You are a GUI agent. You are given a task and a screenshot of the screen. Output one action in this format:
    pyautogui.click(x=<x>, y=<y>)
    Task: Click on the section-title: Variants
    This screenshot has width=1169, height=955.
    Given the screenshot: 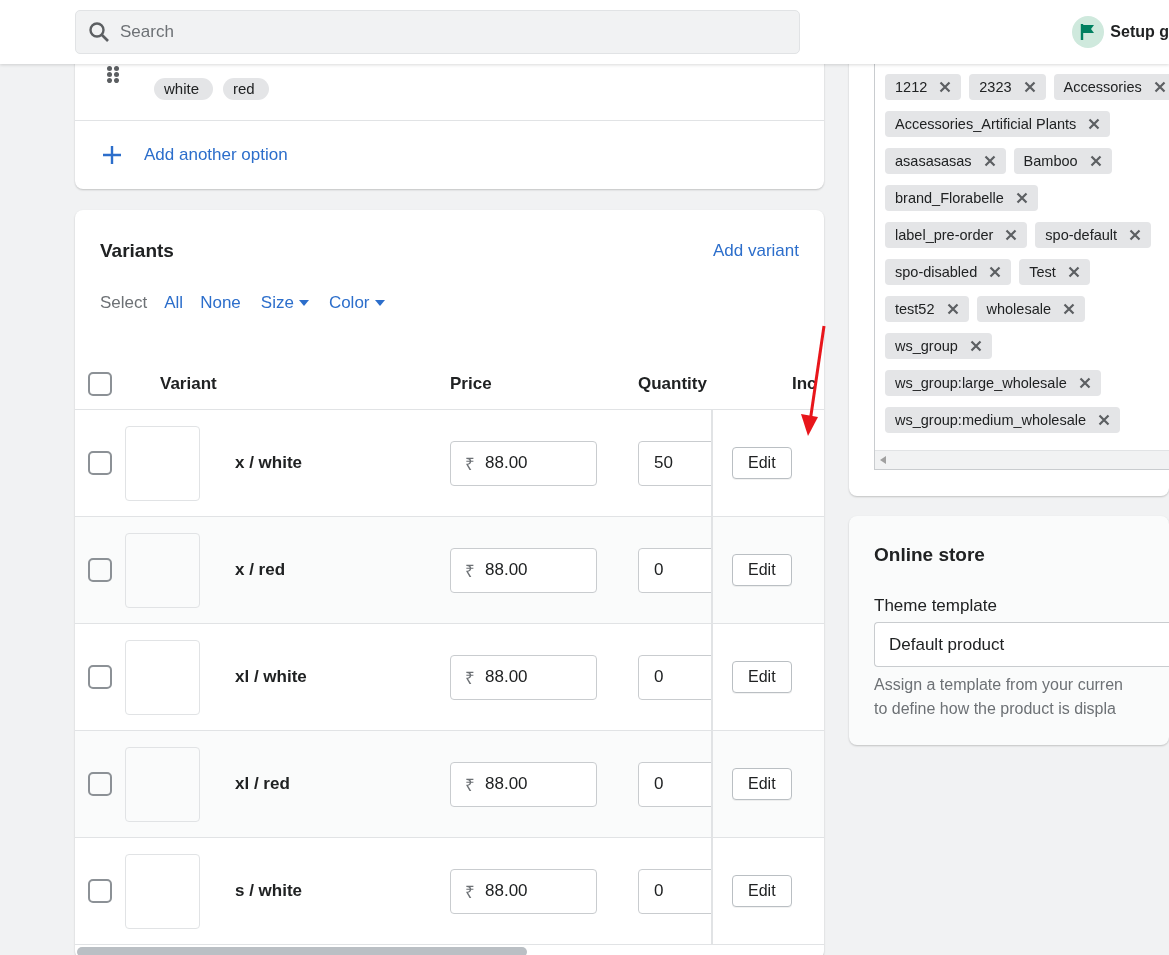 What is the action you would take?
    pyautogui.click(x=137, y=251)
    